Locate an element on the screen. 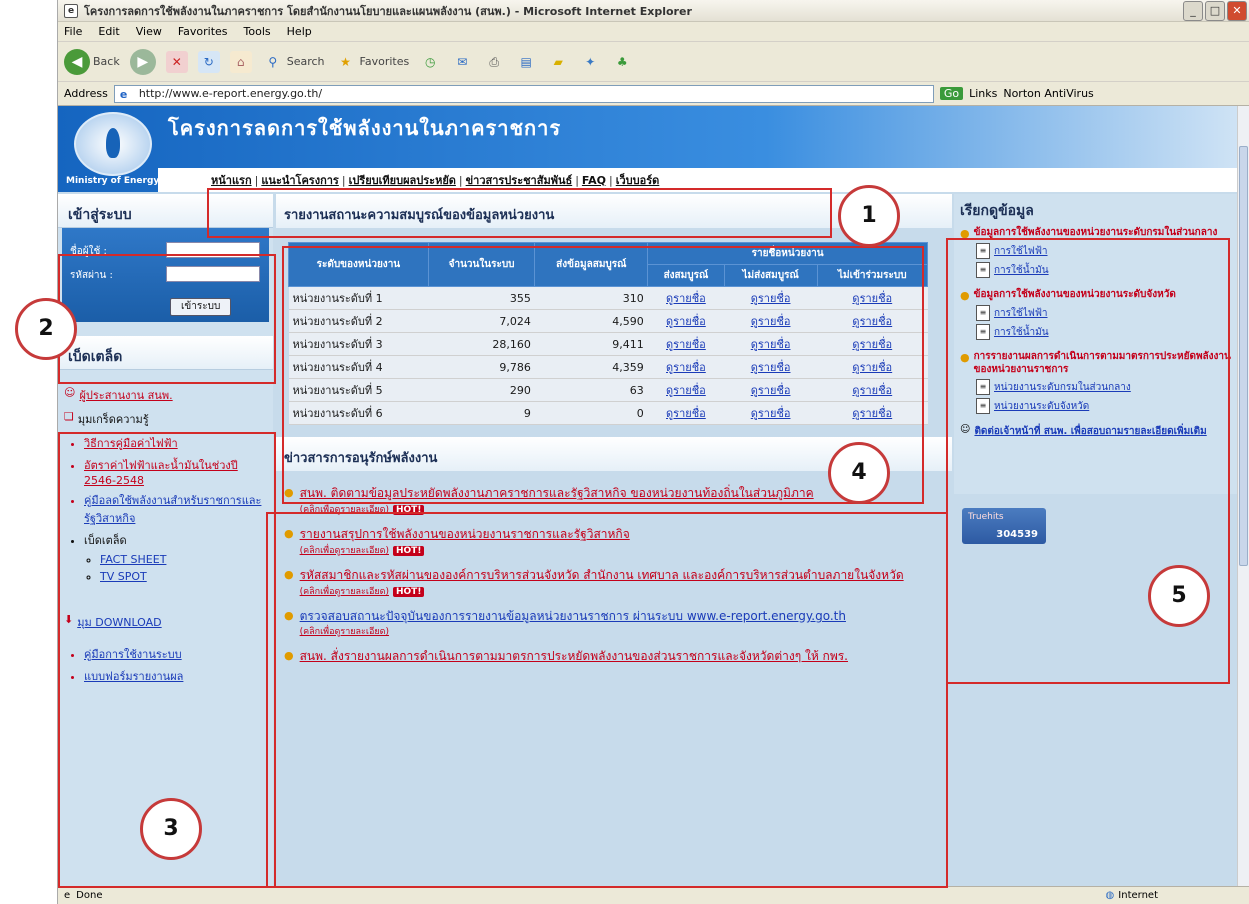 The width and height of the screenshot is (1249, 904). nav-webboard: เว็บบอร์ด is located at coordinates (638, 180).